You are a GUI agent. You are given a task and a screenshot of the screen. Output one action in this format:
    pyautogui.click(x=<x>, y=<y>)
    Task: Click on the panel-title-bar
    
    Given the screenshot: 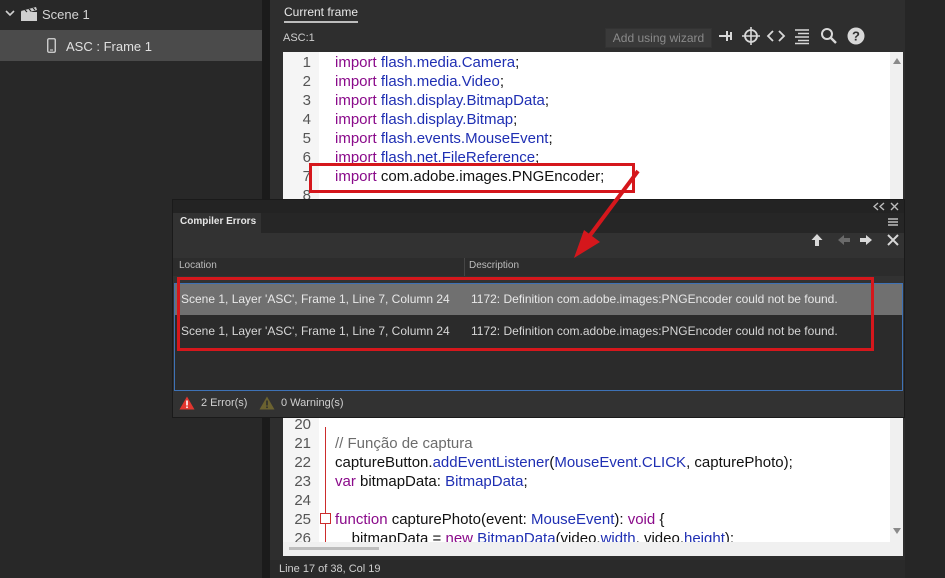 What is the action you would take?
    pyautogui.click(x=538, y=206)
    